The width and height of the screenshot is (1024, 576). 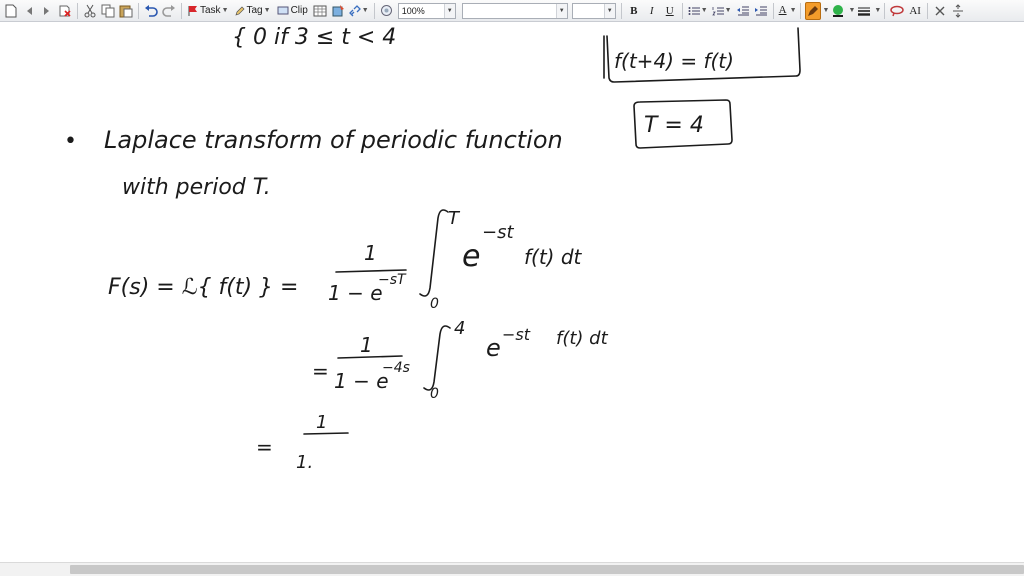 I want to click on font-select: ▼, so click(x=514, y=10).